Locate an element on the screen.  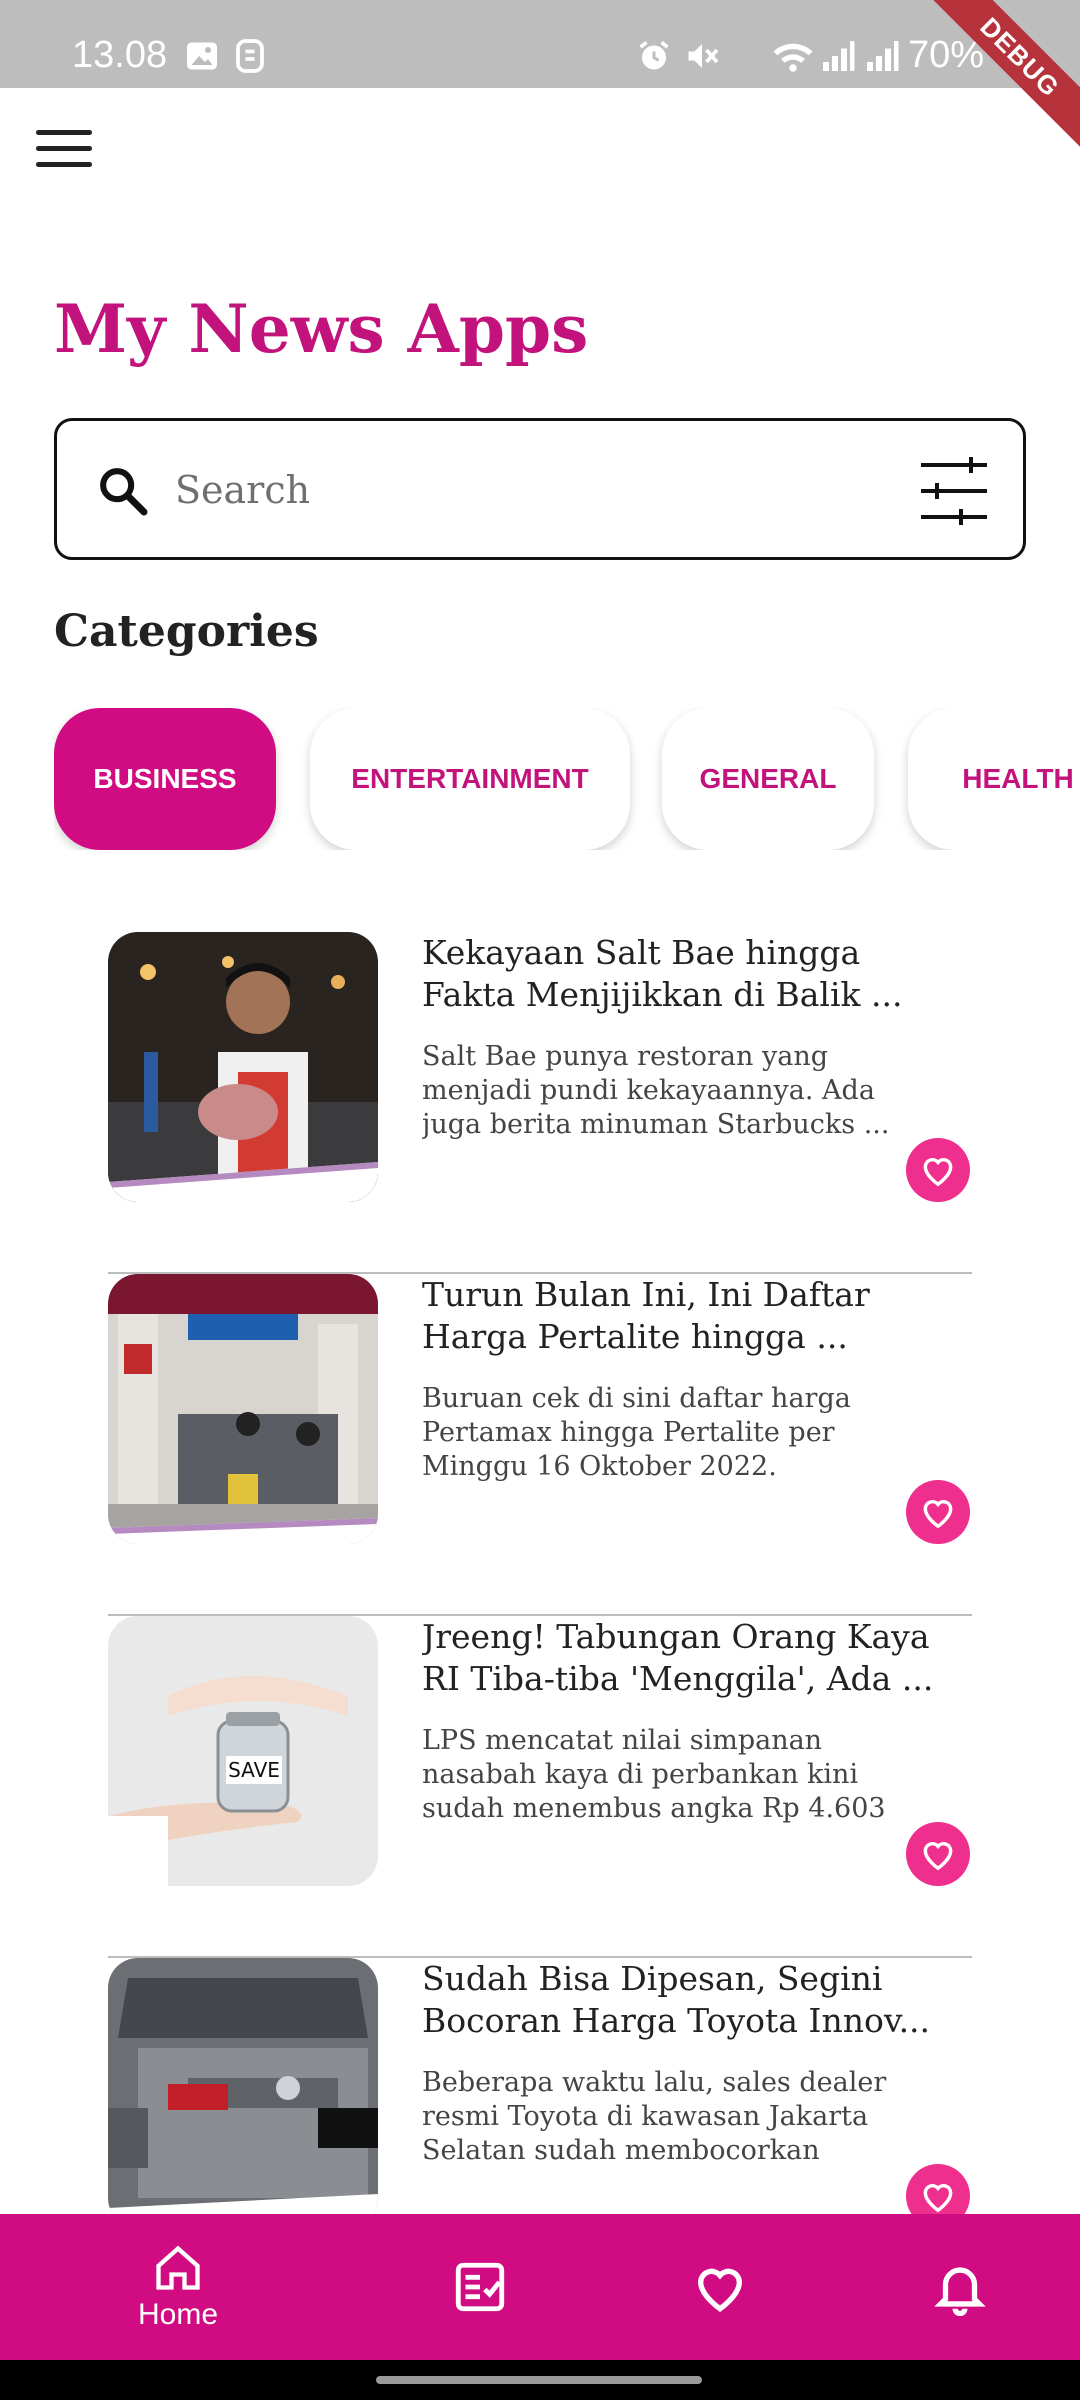
search-icon is located at coordinates (124, 492).